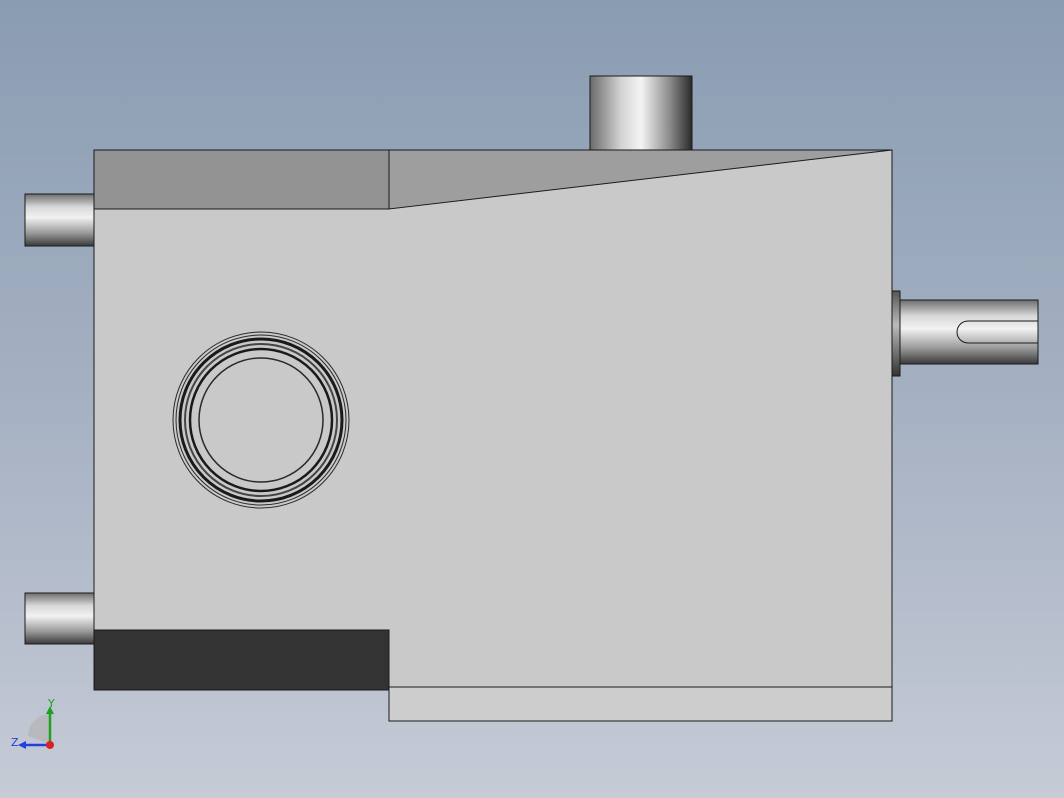 The width and height of the screenshot is (1064, 798). Describe the element at coordinates (640, 704) in the screenshot. I see `housing-base-step` at that location.